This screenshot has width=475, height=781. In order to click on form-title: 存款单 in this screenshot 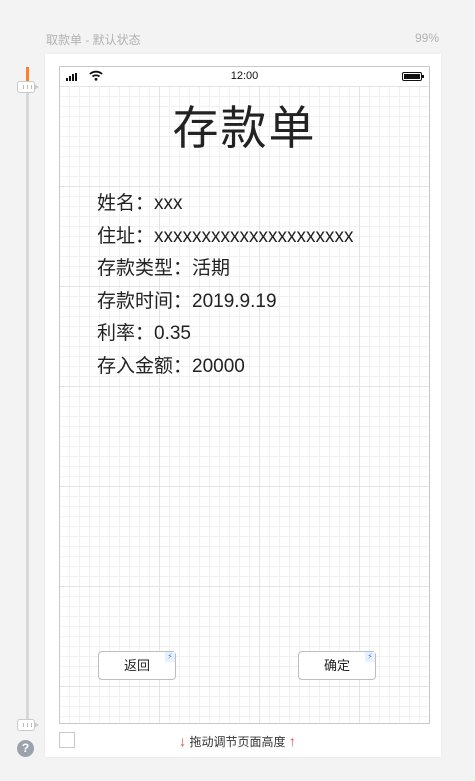, I will do `click(244, 128)`.